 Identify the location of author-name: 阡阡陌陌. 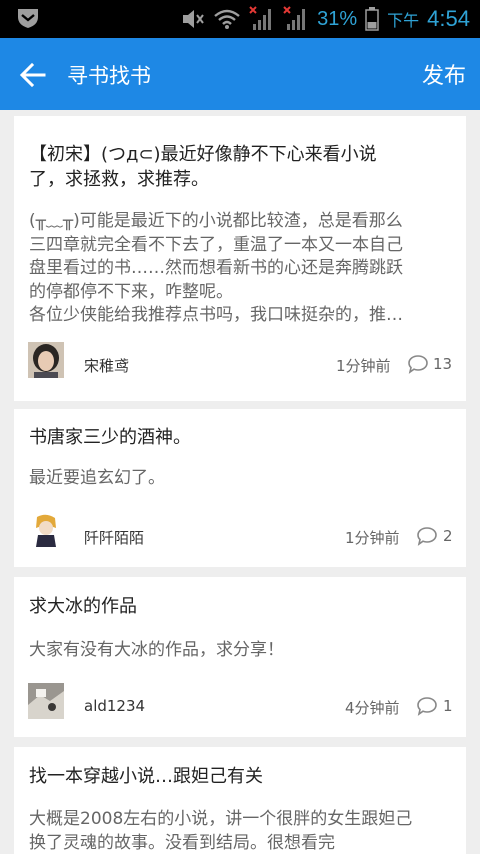
(114, 537).